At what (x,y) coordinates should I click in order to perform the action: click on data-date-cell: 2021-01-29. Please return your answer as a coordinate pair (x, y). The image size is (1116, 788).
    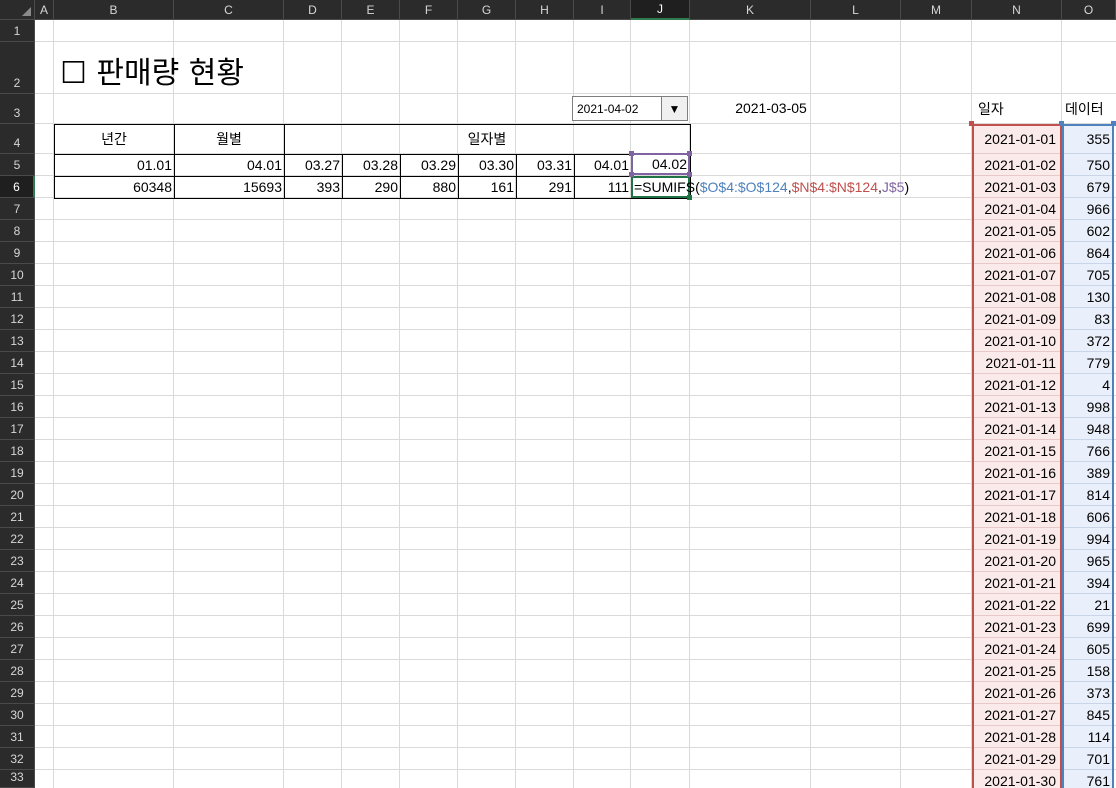
    Looking at the image, I should click on (1017, 759).